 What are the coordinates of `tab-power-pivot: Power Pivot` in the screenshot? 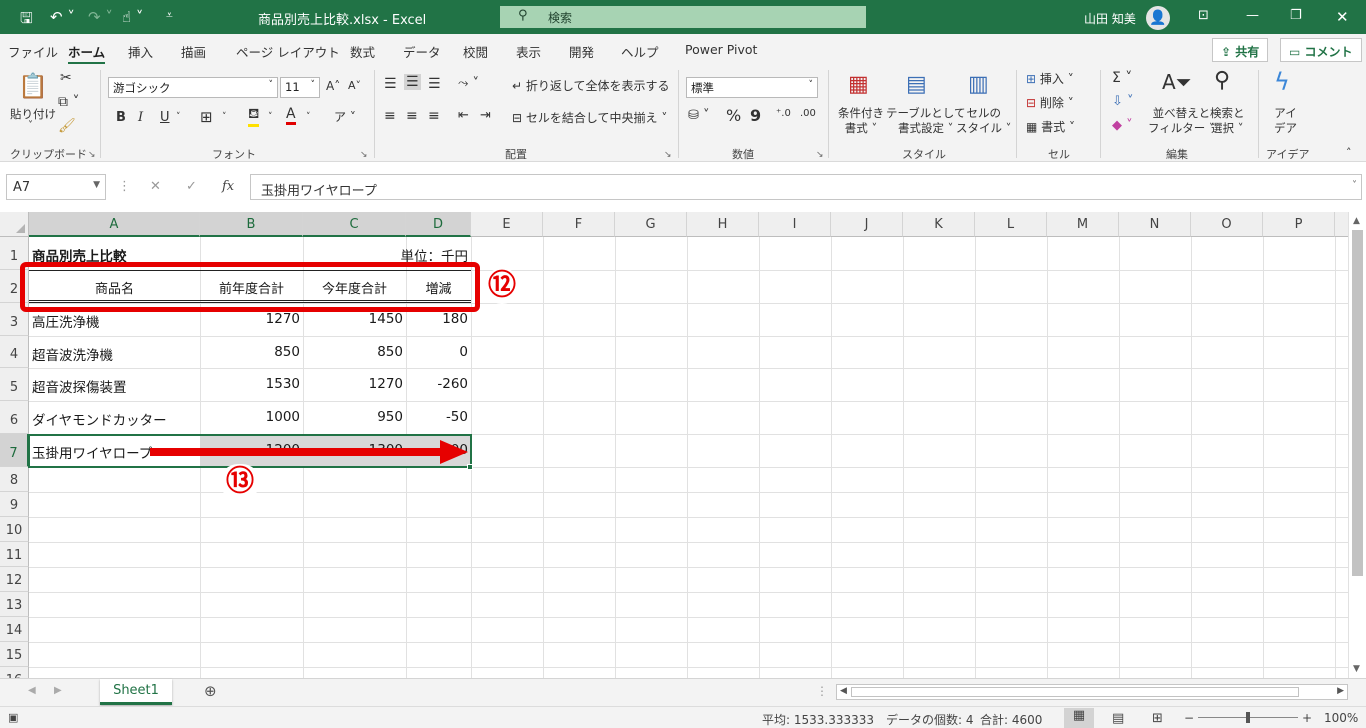 It's located at (721, 49).